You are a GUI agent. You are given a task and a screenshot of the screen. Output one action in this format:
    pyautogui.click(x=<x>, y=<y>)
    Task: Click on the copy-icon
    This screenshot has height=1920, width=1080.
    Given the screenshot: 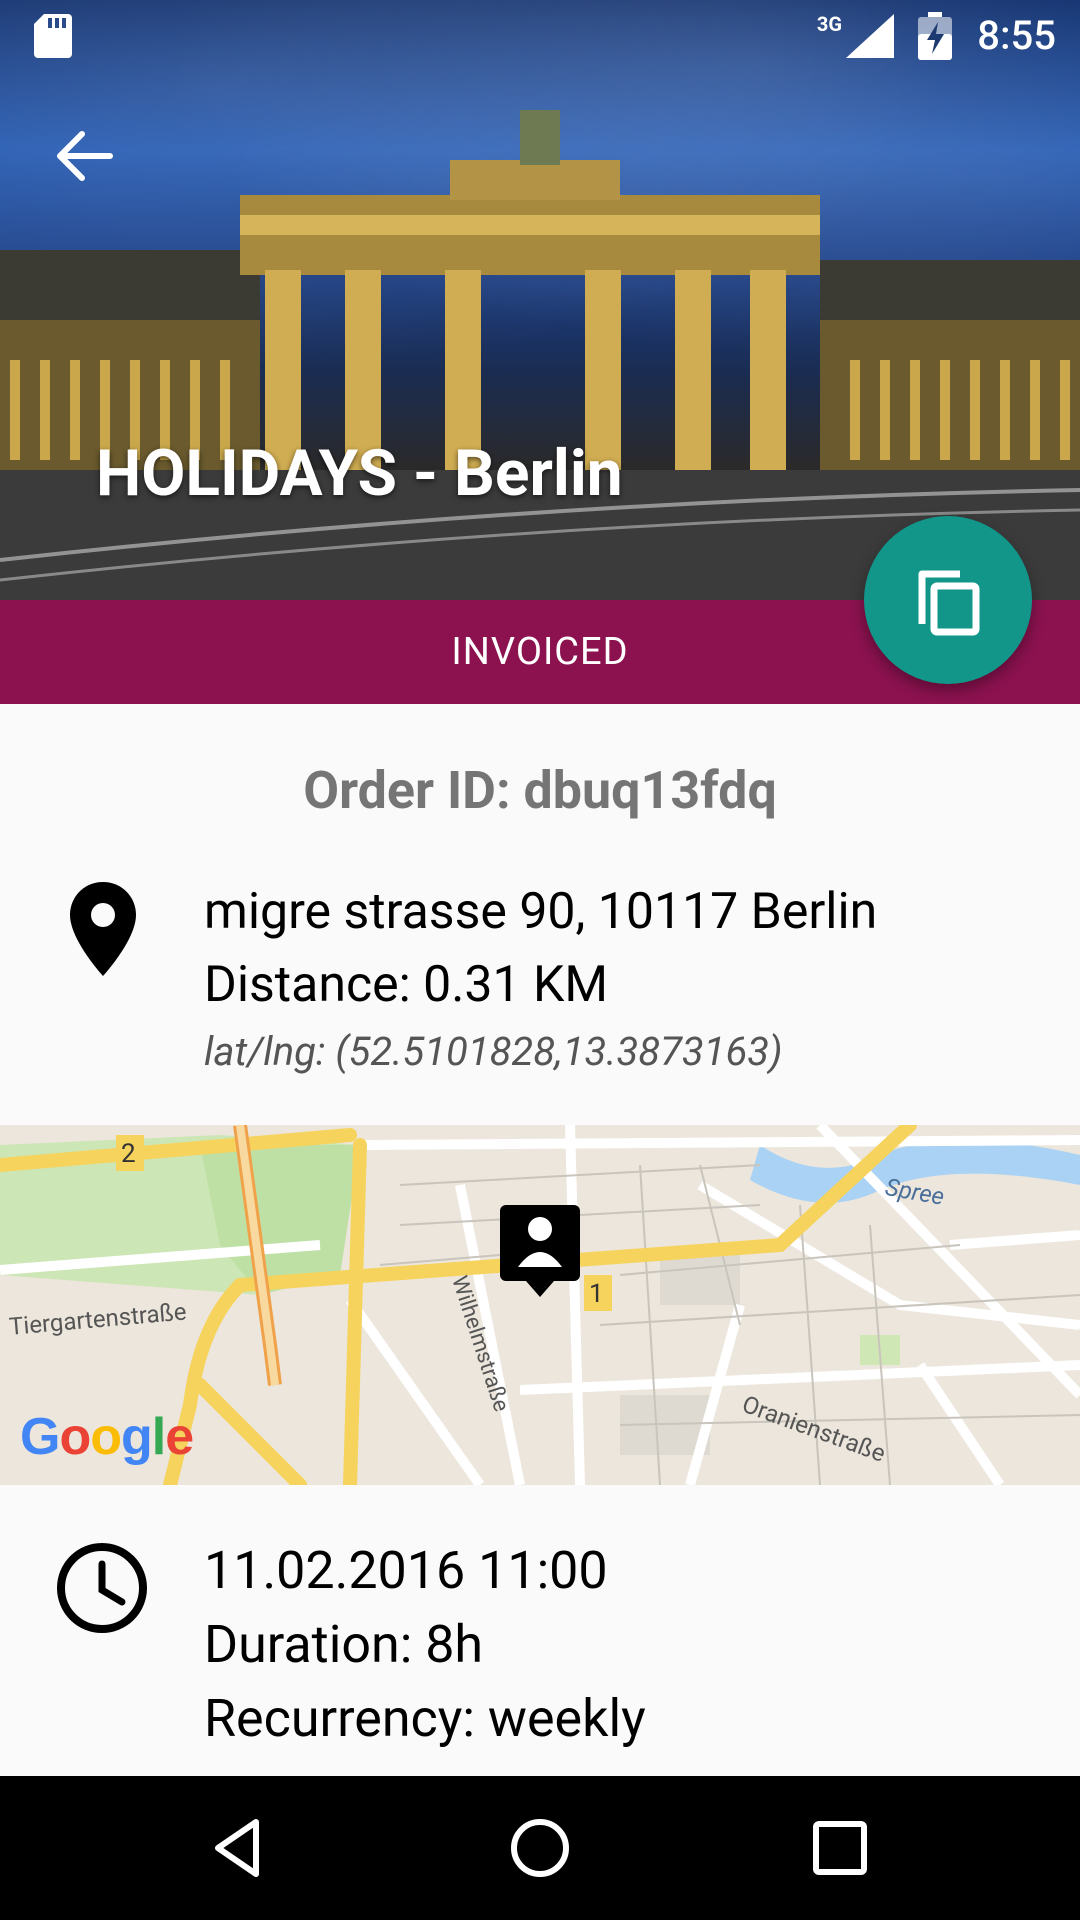 What is the action you would take?
    pyautogui.click(x=949, y=603)
    